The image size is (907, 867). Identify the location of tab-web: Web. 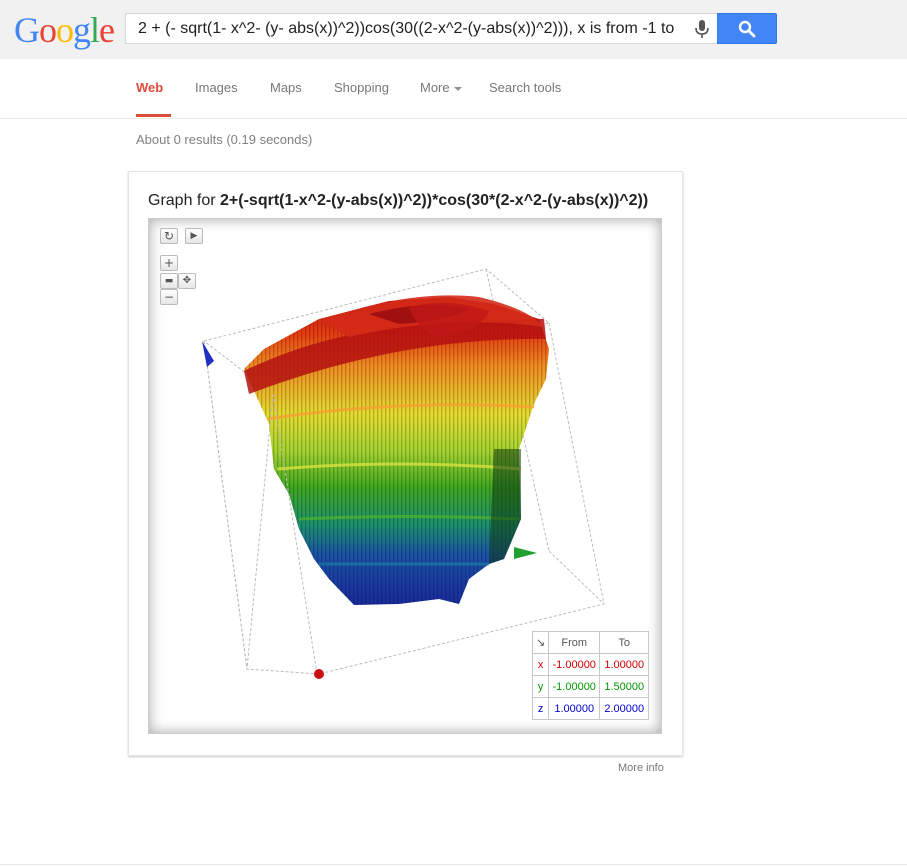
(149, 87).